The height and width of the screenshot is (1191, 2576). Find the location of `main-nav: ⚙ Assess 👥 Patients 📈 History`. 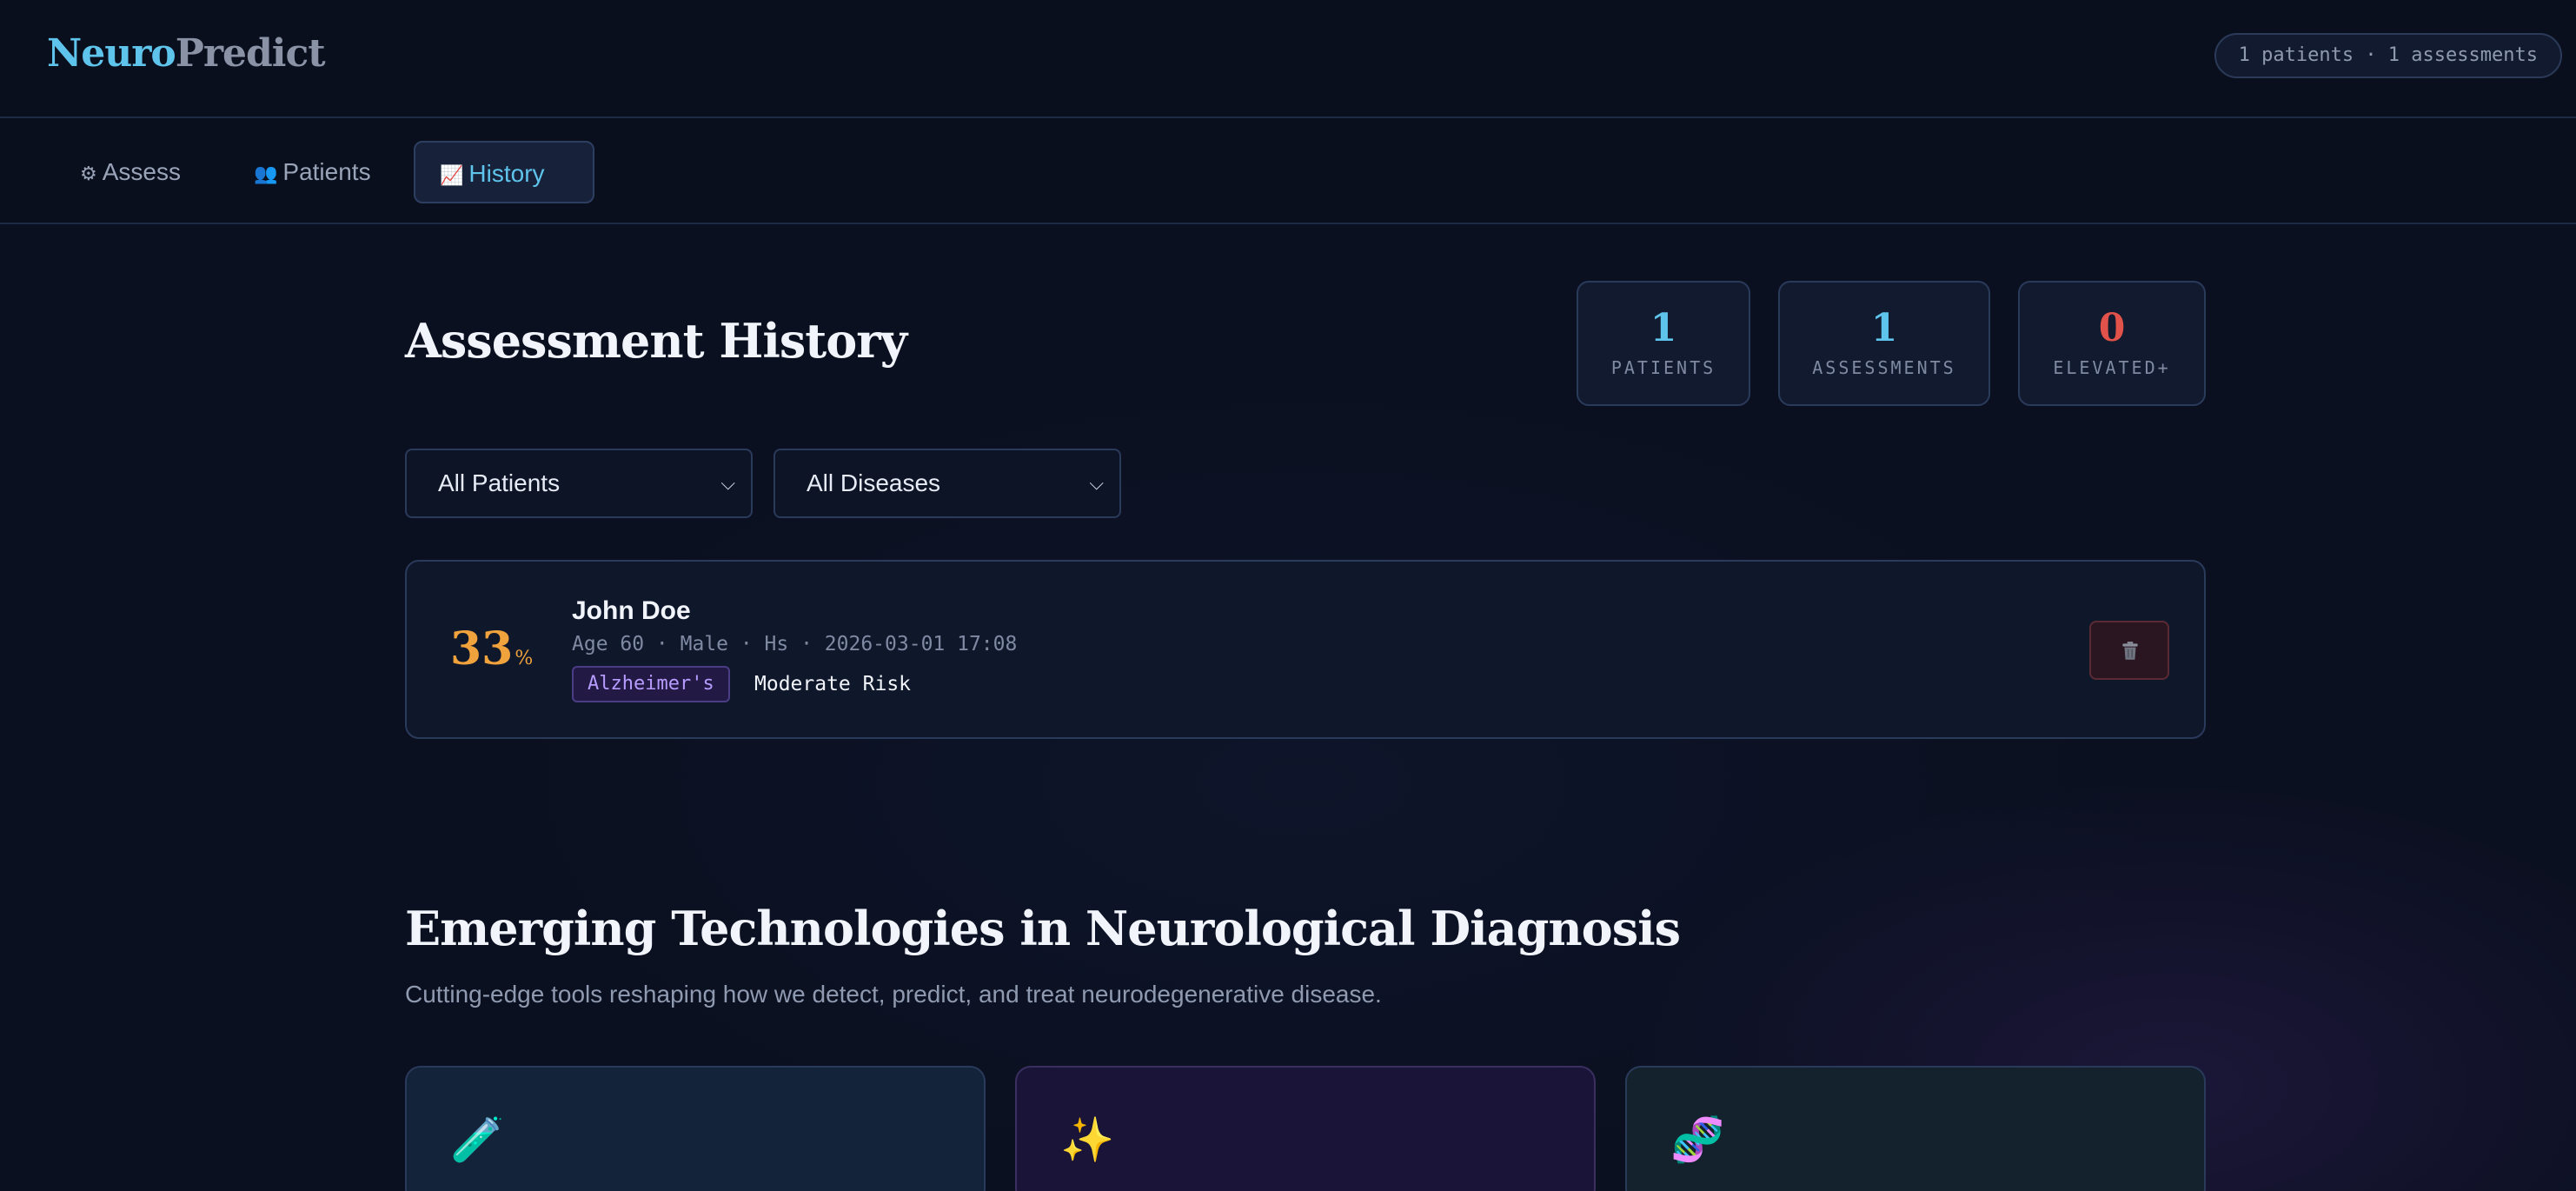

main-nav: ⚙ Assess 👥 Patients 📈 History is located at coordinates (1288, 171).